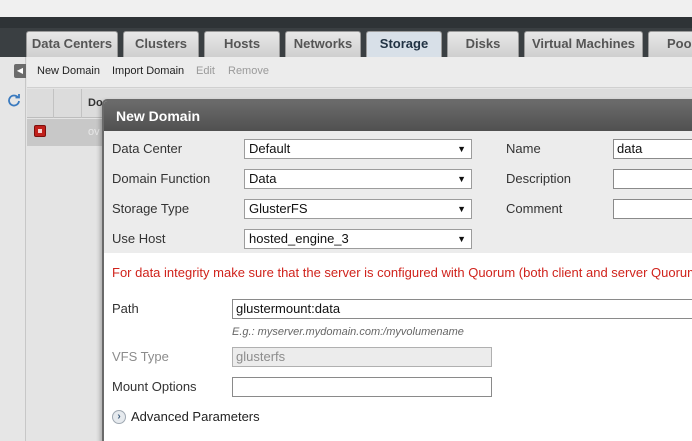  Describe the element at coordinates (358, 209) in the screenshot. I see `storage-type-select: GlusterFS ▼` at that location.